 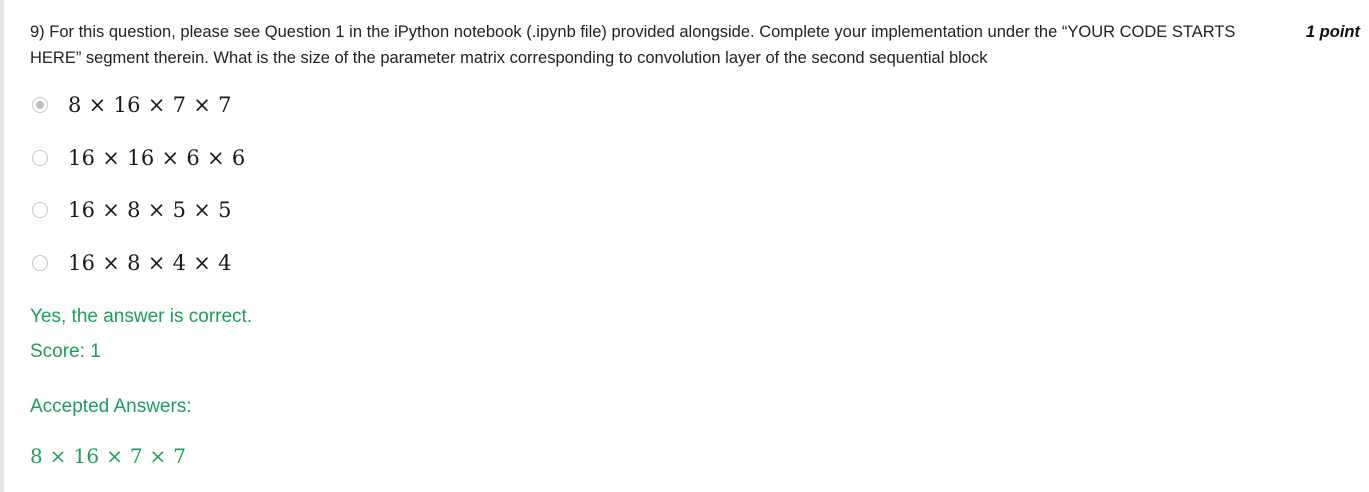 I want to click on points-label: 1 point, so click(x=1332, y=32).